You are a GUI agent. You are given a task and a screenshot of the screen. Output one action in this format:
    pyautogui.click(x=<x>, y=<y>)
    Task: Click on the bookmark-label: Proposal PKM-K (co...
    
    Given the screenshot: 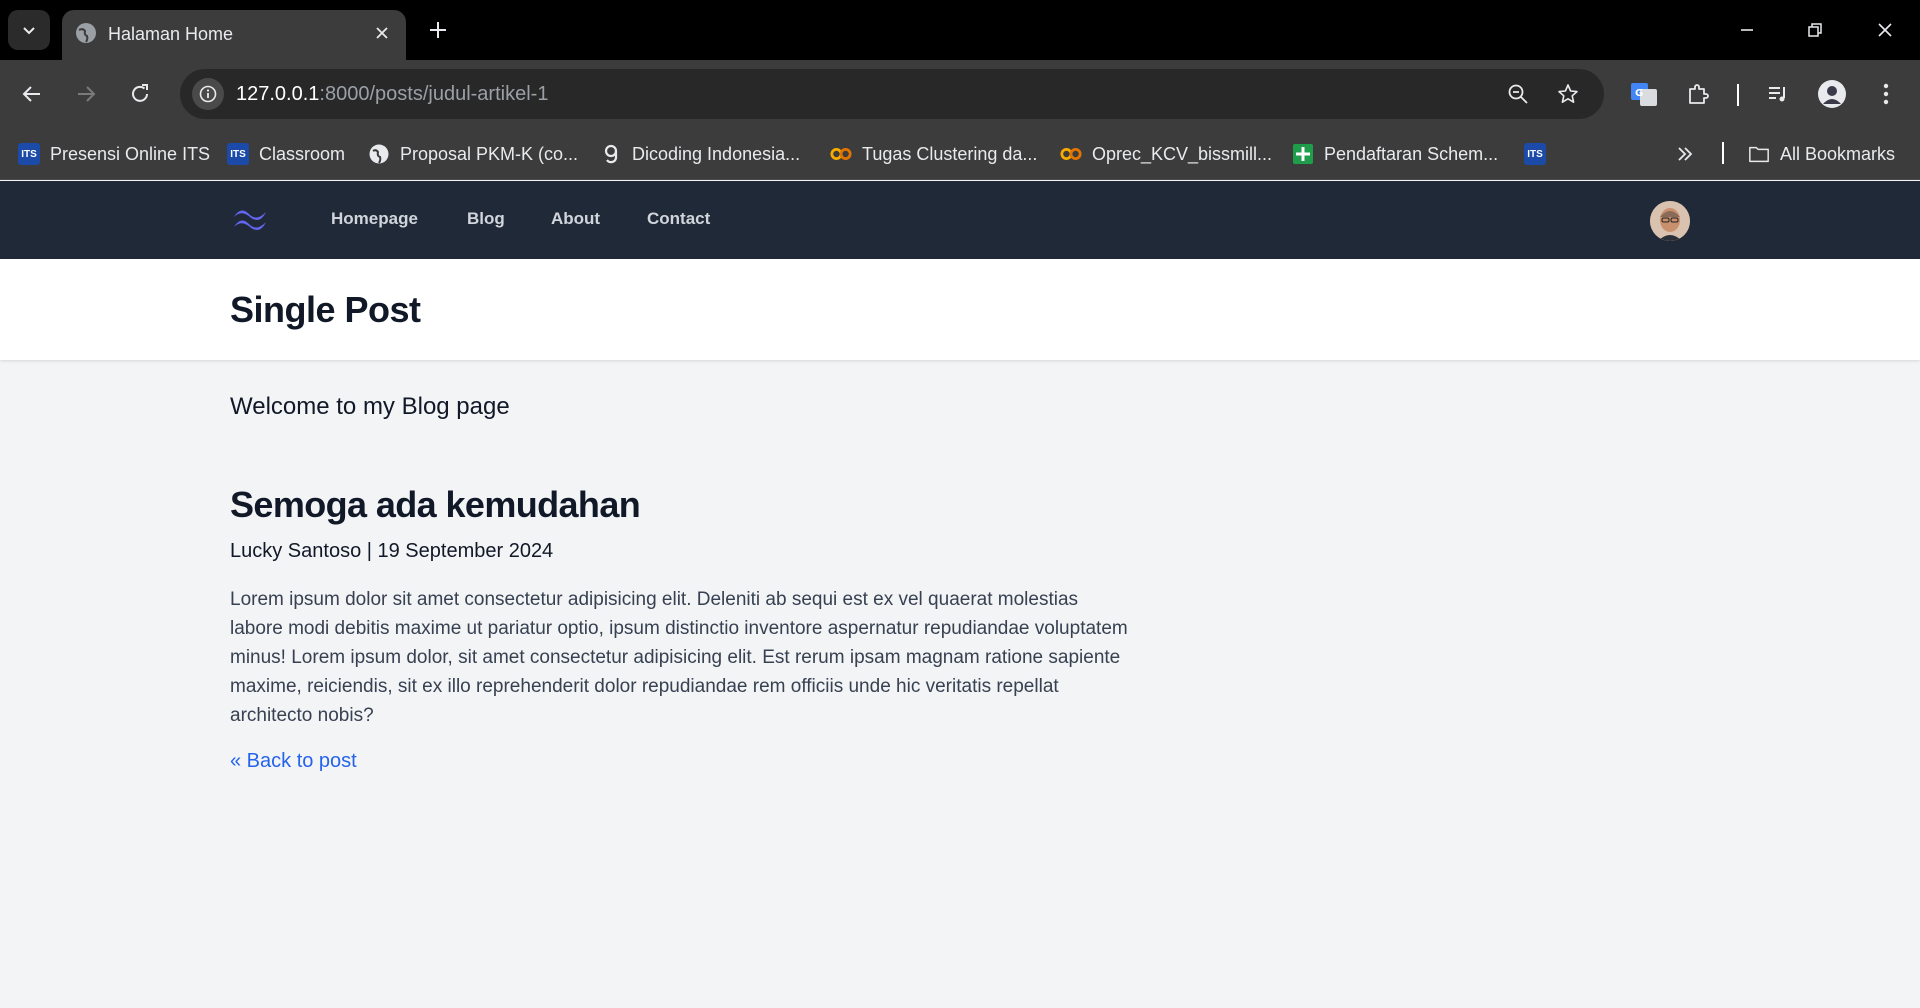 What is the action you would take?
    pyautogui.click(x=489, y=153)
    